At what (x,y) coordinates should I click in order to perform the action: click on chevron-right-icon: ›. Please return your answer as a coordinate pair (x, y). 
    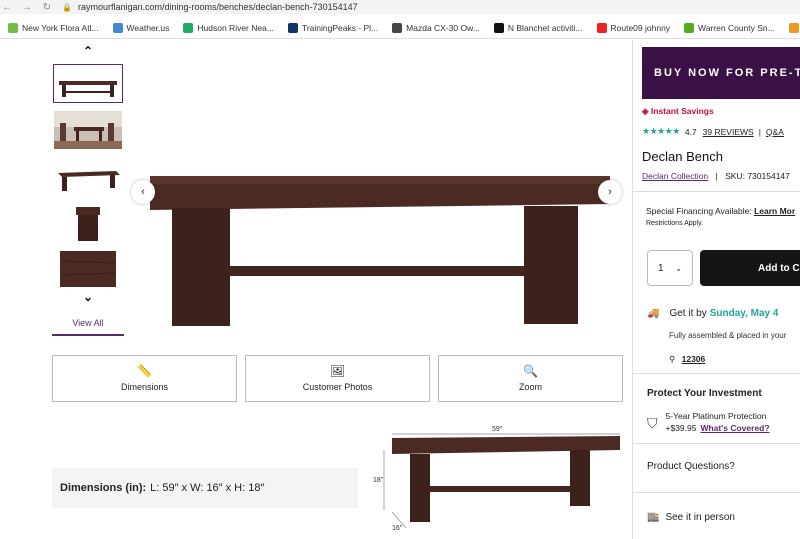
    Looking at the image, I should click on (610, 192).